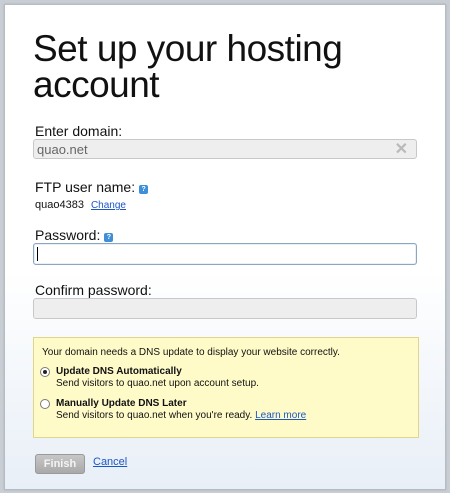 This screenshot has width=450, height=493. Describe the element at coordinates (79, 131) in the screenshot. I see `domain-label: Enter domain:` at that location.